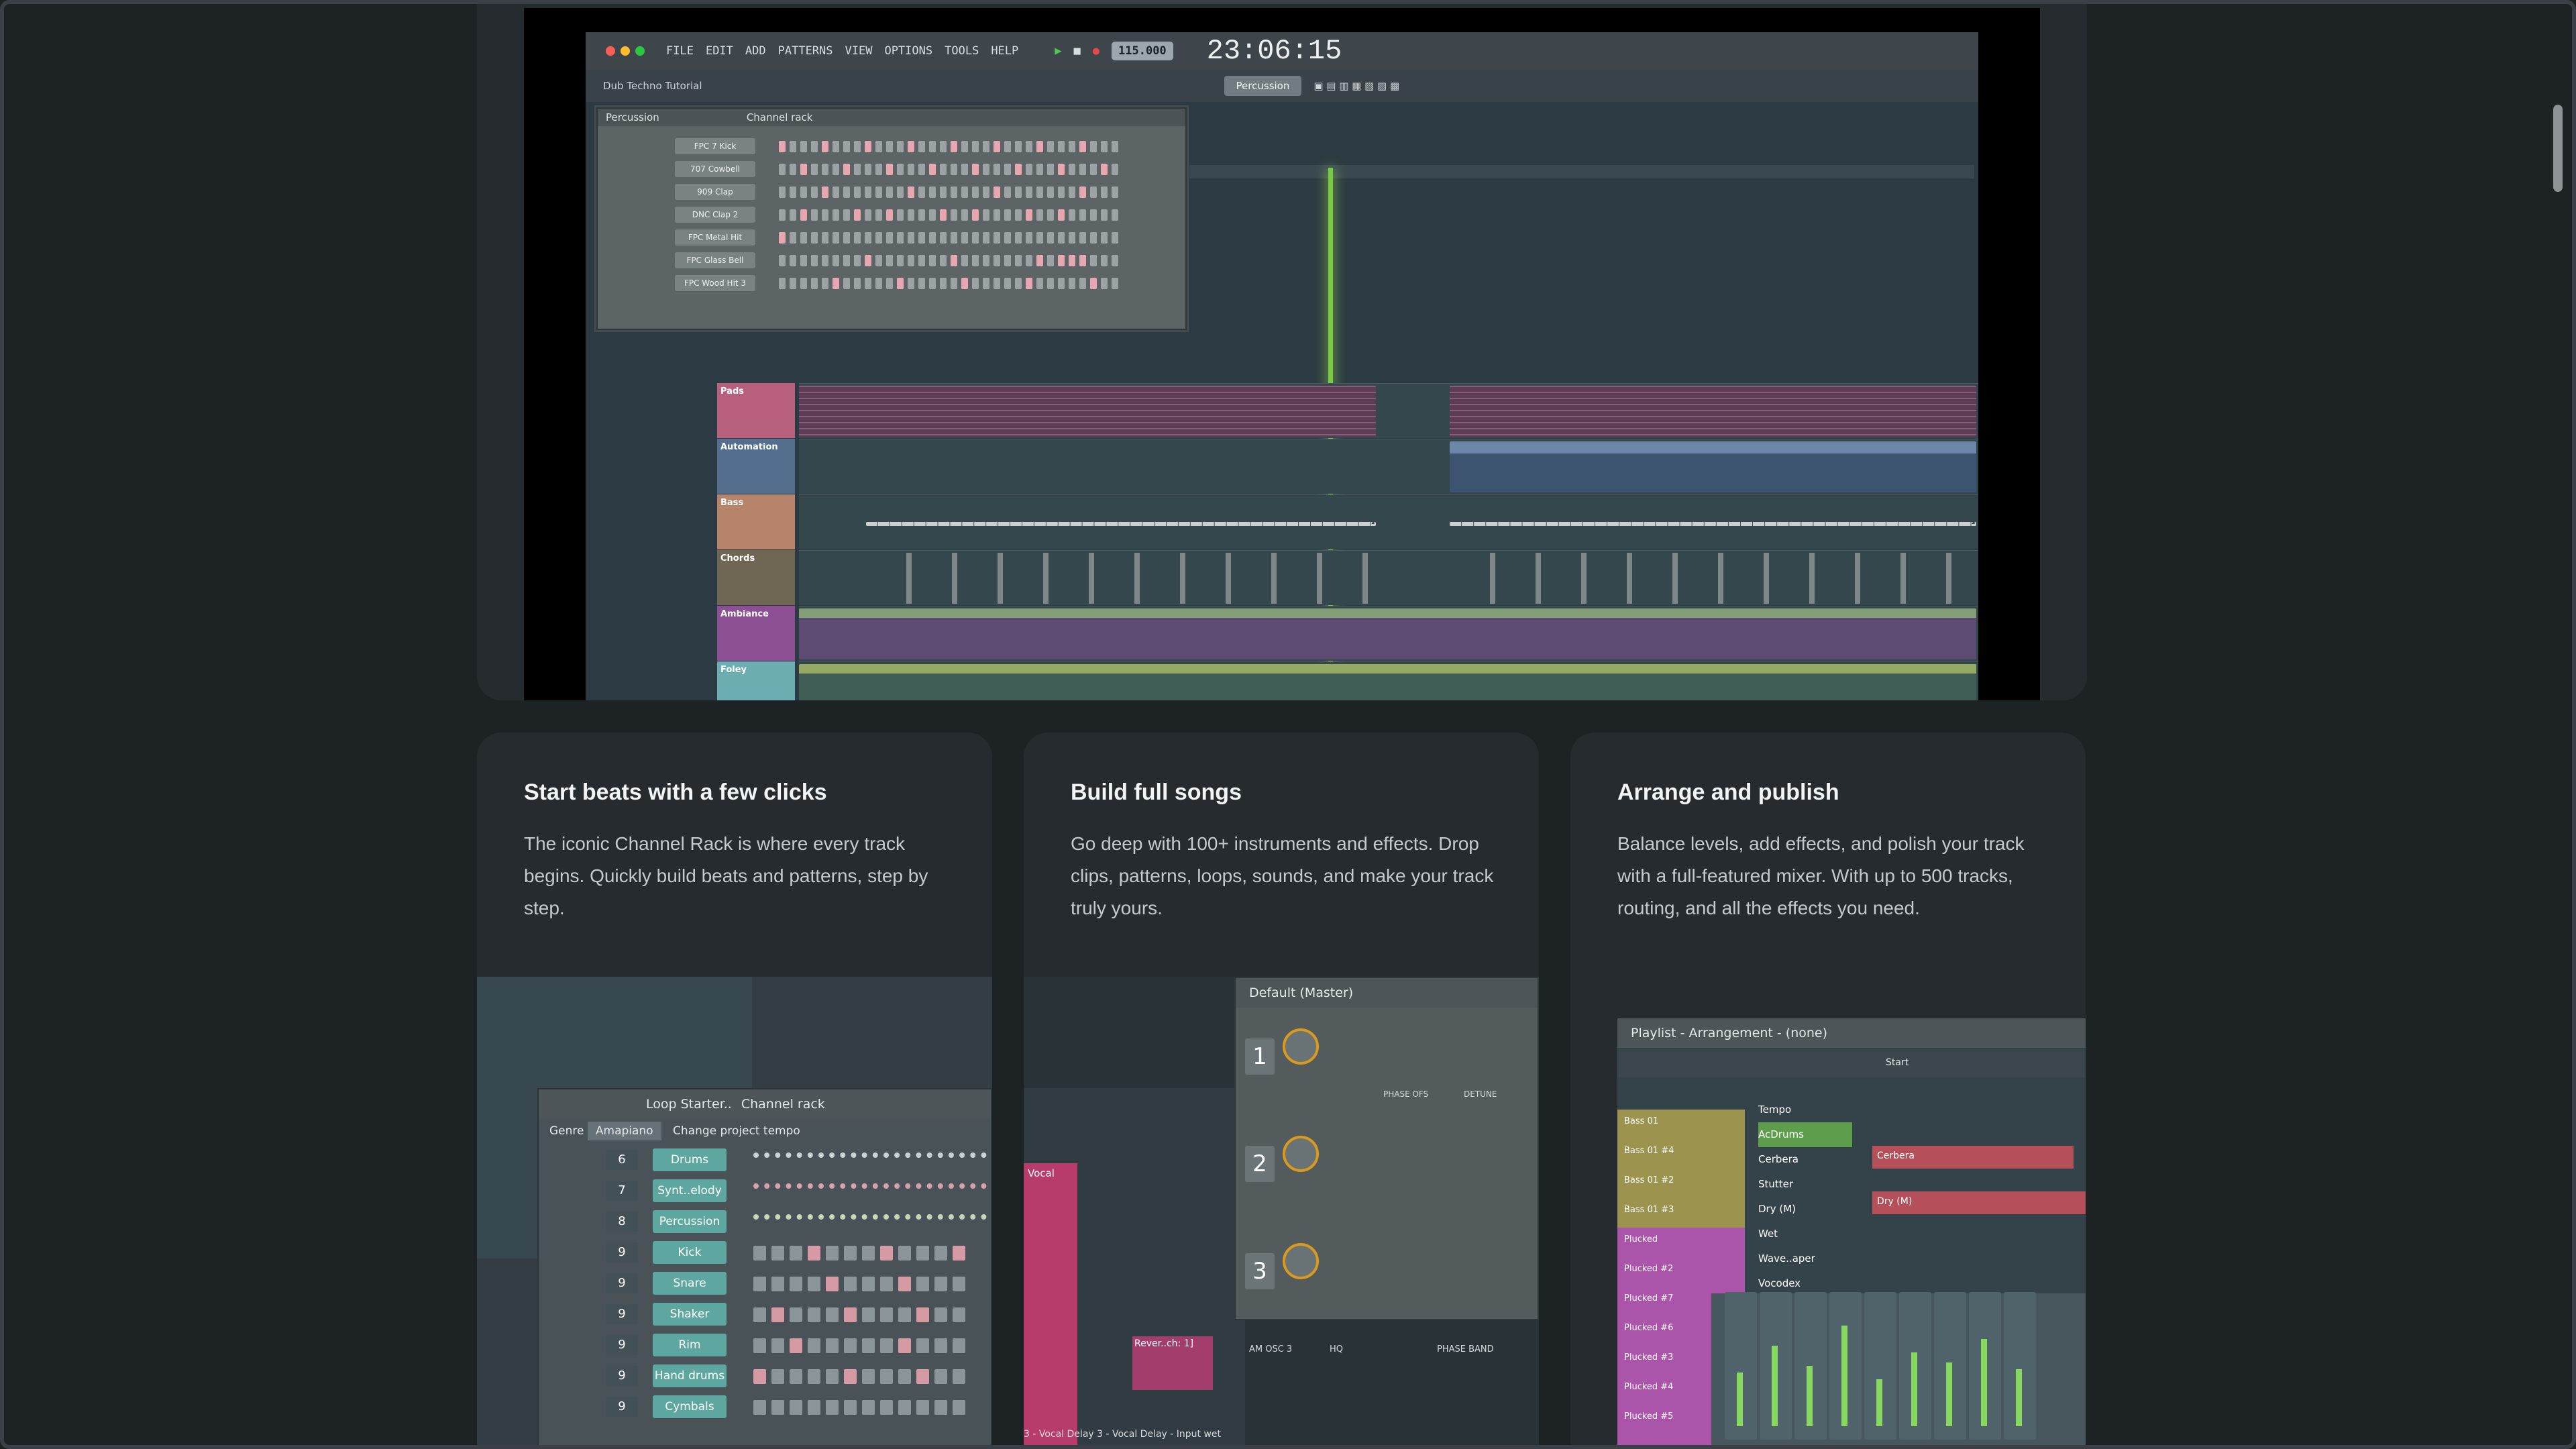  Describe the element at coordinates (690, 1283) in the screenshot. I see `channel-button: Snare` at that location.